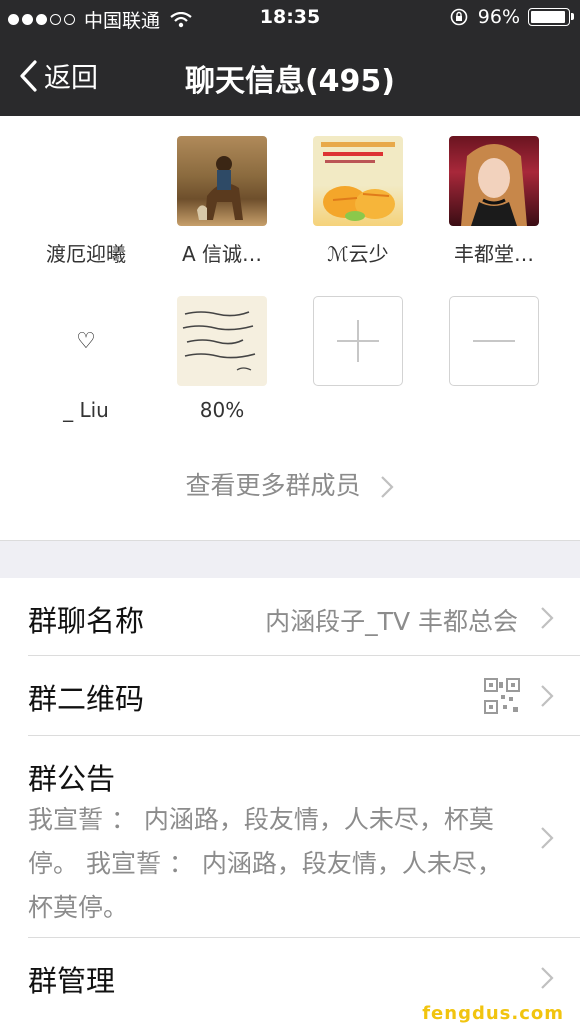 Image resolution: width=580 pixels, height=1030 pixels. I want to click on group-manage-label: 群管理, so click(72, 981).